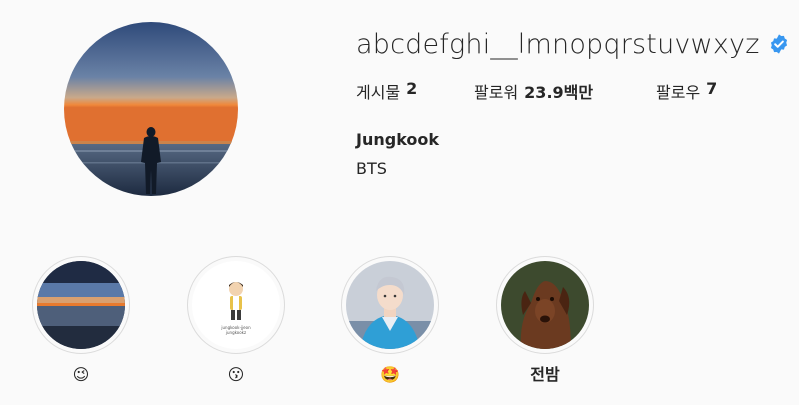  What do you see at coordinates (236, 374) in the screenshot?
I see `highlight-label: 😗` at bounding box center [236, 374].